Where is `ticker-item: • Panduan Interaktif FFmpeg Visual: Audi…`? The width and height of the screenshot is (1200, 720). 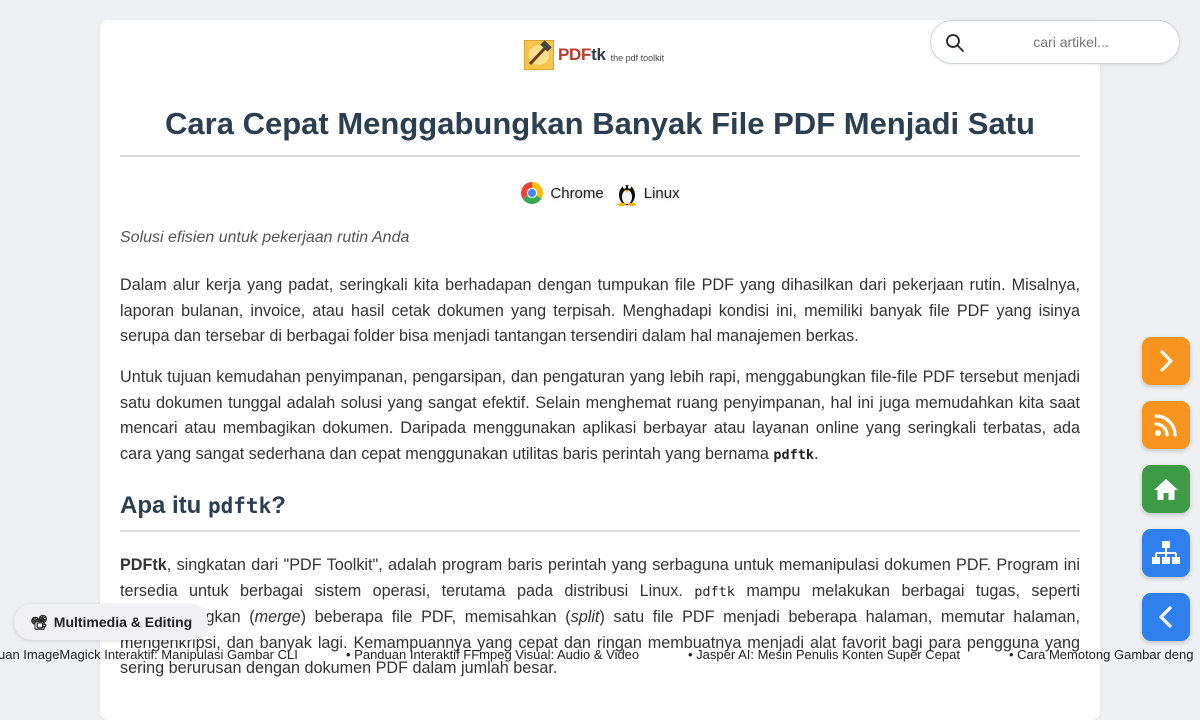 ticker-item: • Panduan Interaktif FFmpeg Visual: Audi… is located at coordinates (492, 654).